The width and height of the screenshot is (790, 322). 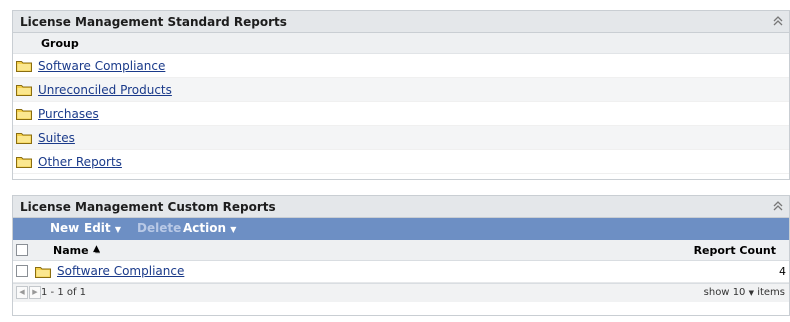 I want to click on custom-reports-header: License Management Custom Reports, so click(x=401, y=207).